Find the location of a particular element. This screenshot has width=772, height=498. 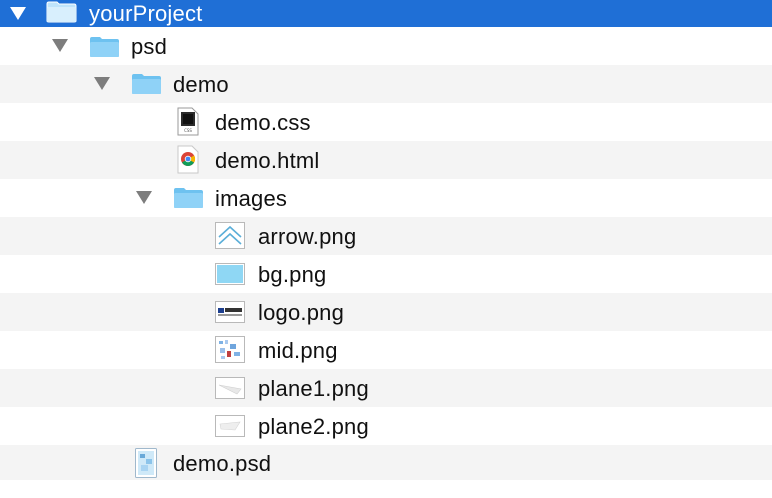

tree-label: demo.css is located at coordinates (263, 122).